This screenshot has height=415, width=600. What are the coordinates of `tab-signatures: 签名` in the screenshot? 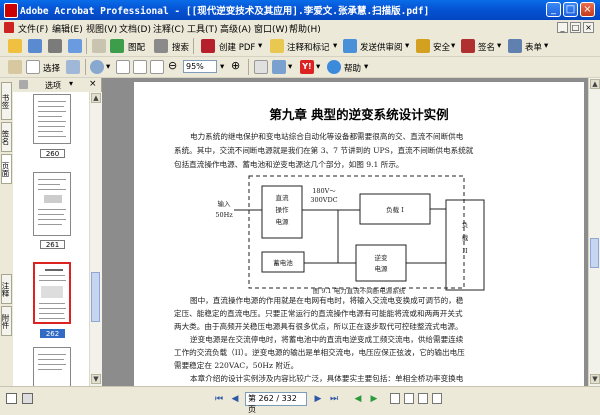 It's located at (6, 137).